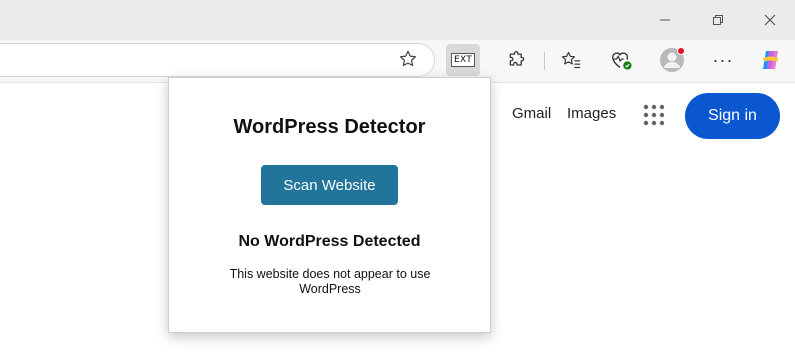 This screenshot has width=795, height=362. I want to click on minimize-button, so click(665, 20).